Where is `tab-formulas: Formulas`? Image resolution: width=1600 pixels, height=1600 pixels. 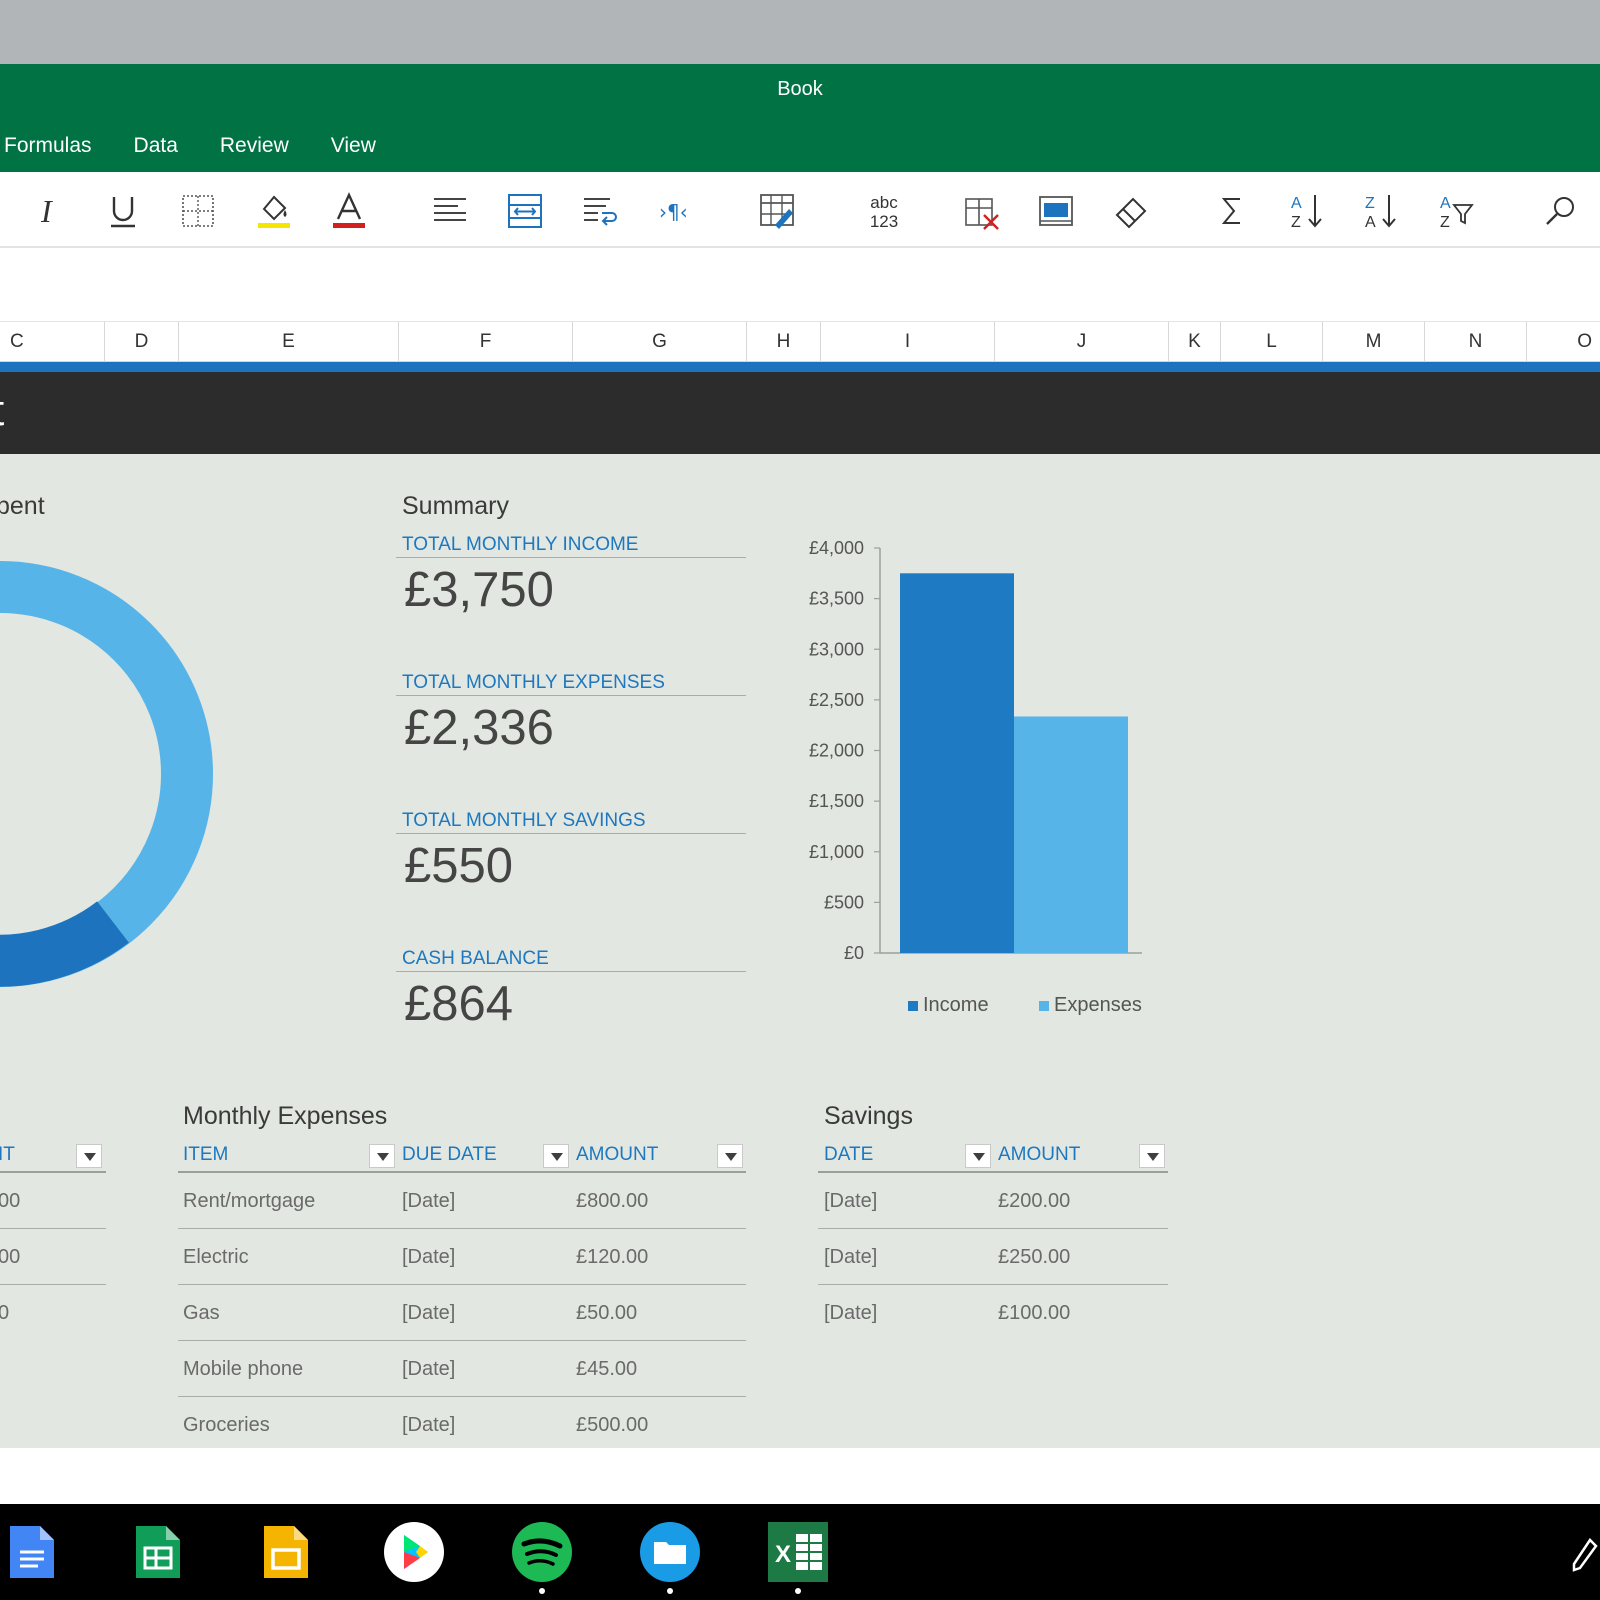
tab-formulas: Formulas is located at coordinates (56, 146).